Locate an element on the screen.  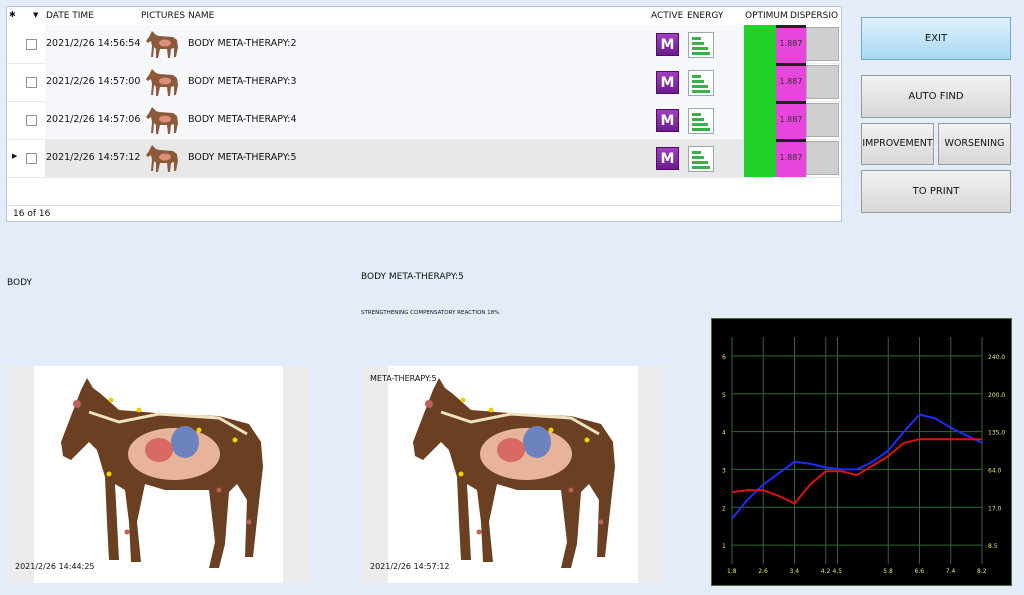
x-tick-label: 6.6 is located at coordinates (920, 571).